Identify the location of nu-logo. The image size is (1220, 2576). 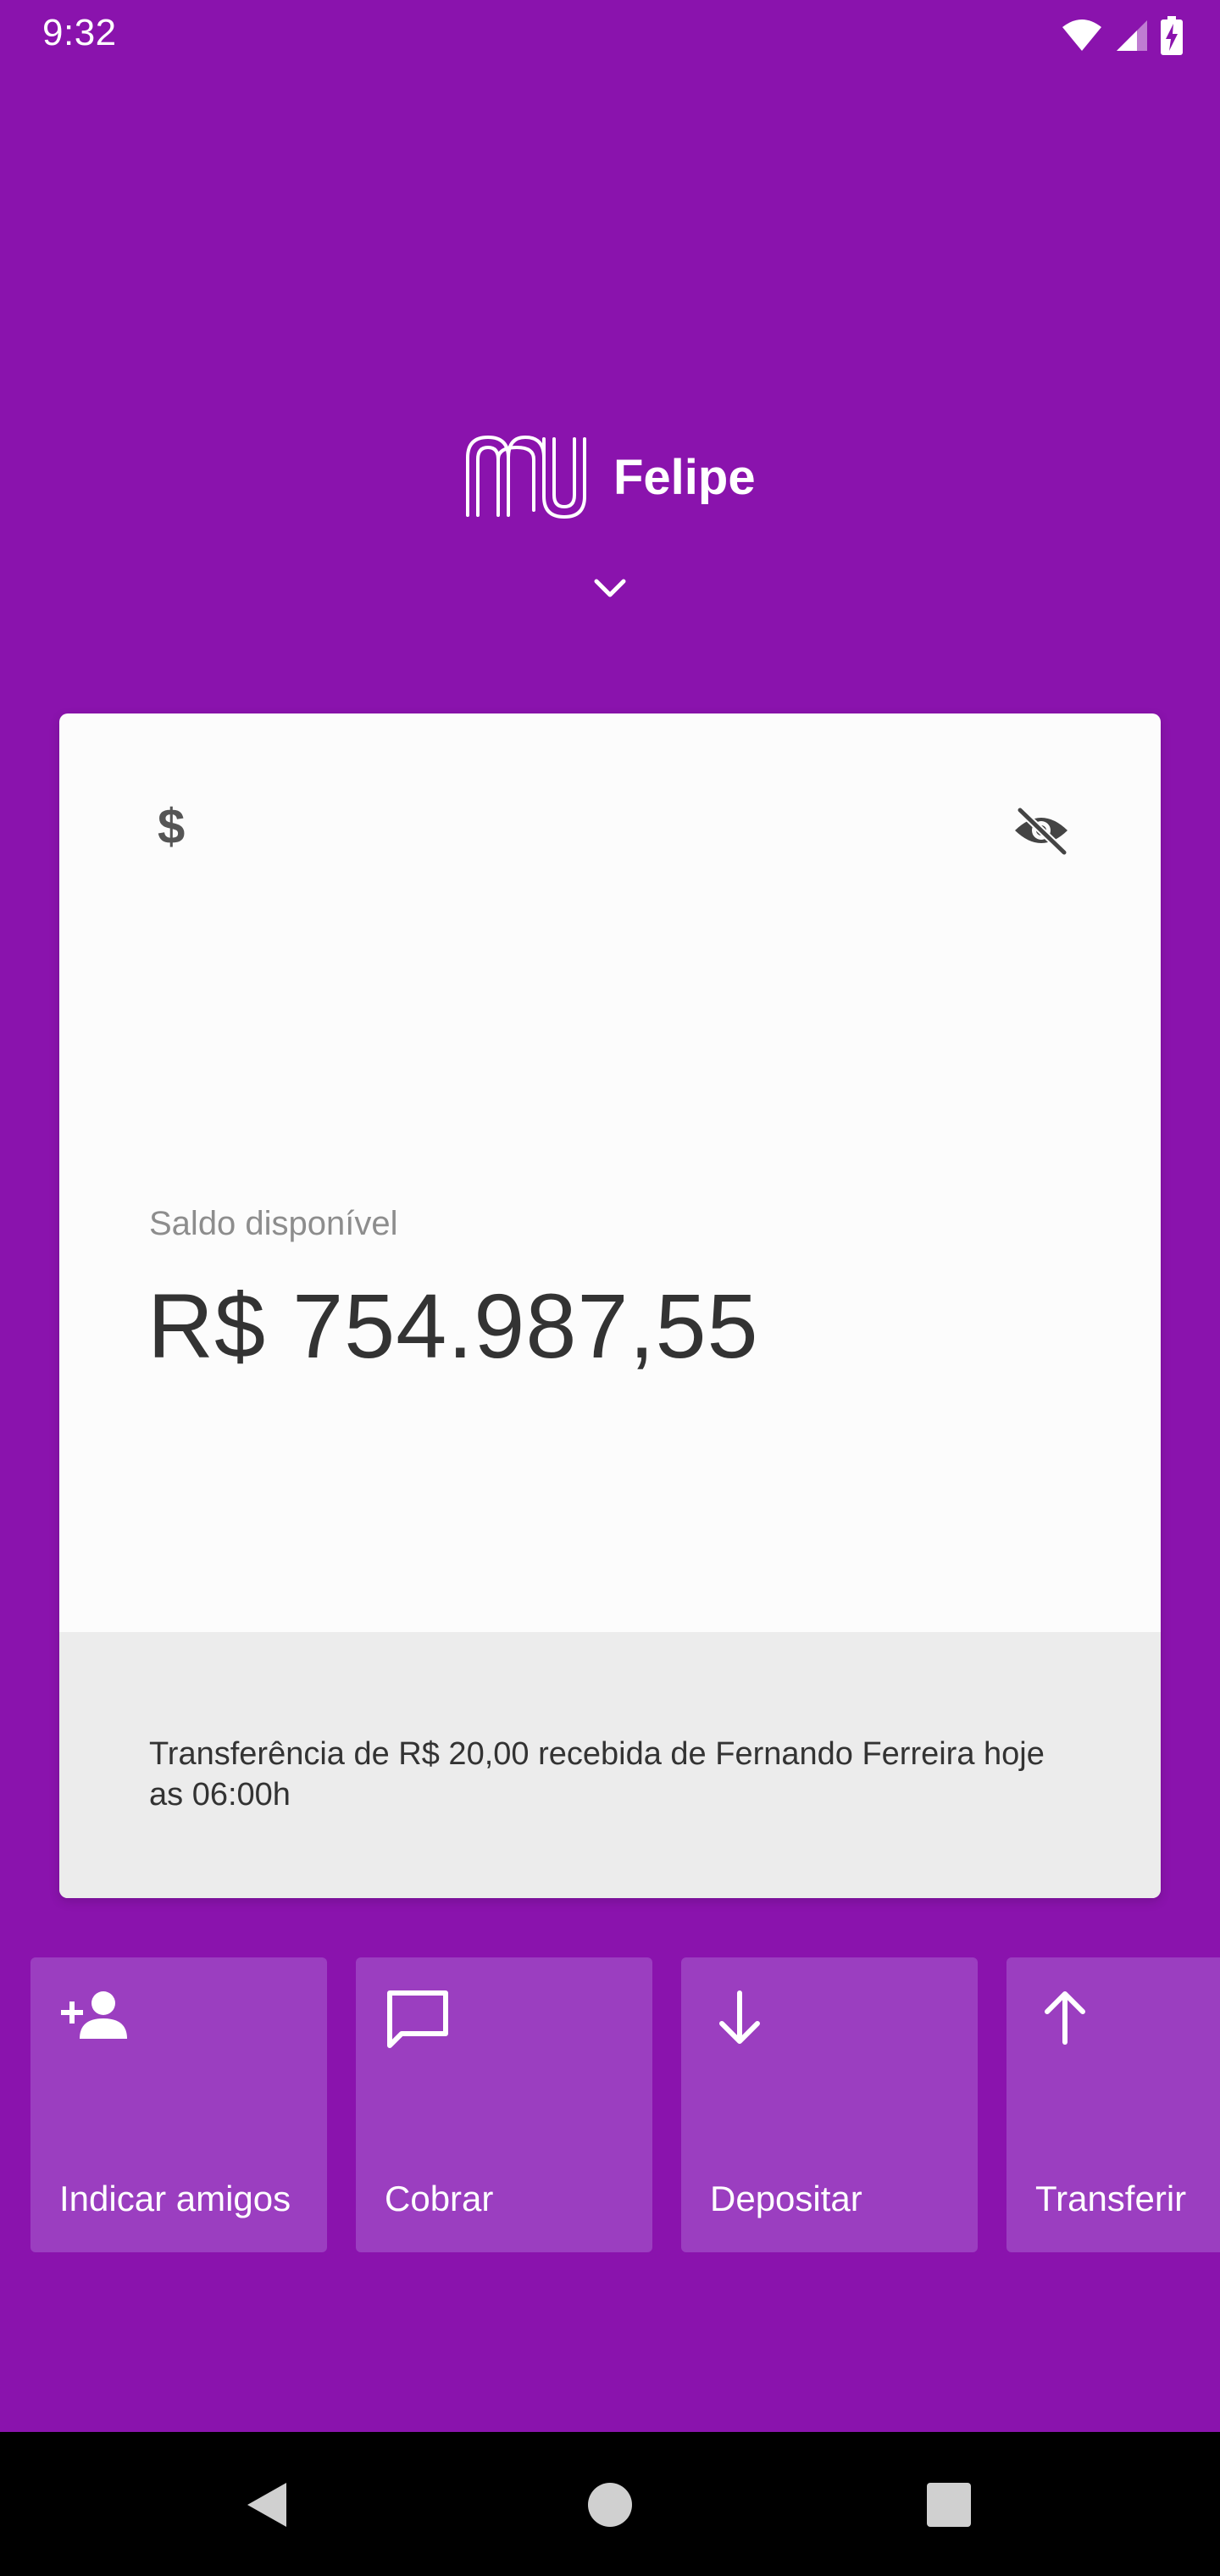
(526, 477).